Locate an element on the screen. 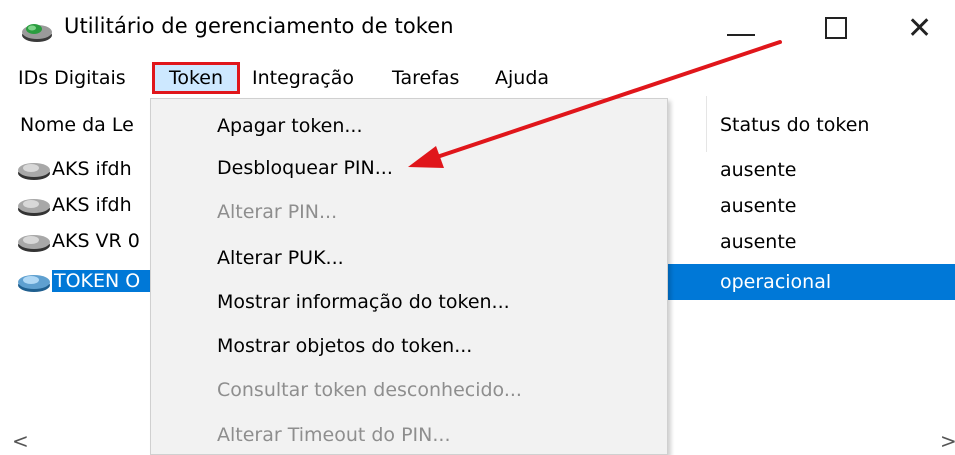 Image resolution: width=955 pixels, height=455 pixels. reader-name: TOKEN O is located at coordinates (104, 281).